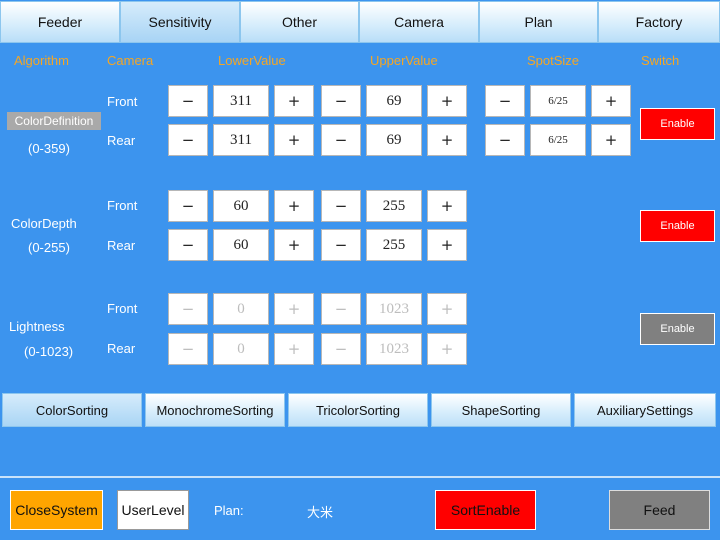 This screenshot has width=720, height=540. Describe the element at coordinates (44, 223) in the screenshot. I see `group-name-color-depth: ColorDepth` at that location.